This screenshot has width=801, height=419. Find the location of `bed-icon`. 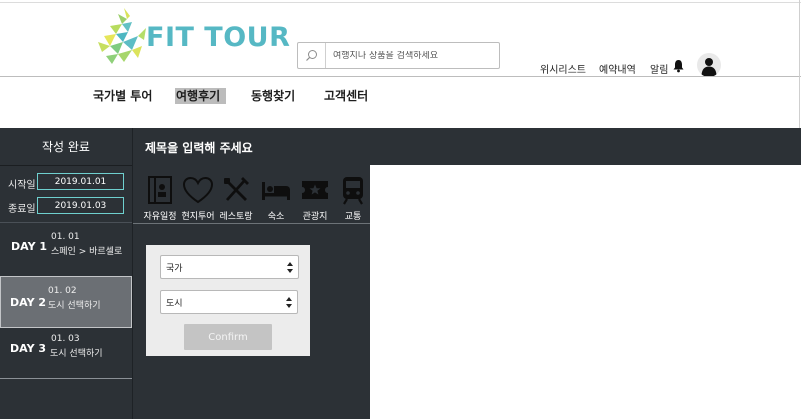

bed-icon is located at coordinates (276, 190).